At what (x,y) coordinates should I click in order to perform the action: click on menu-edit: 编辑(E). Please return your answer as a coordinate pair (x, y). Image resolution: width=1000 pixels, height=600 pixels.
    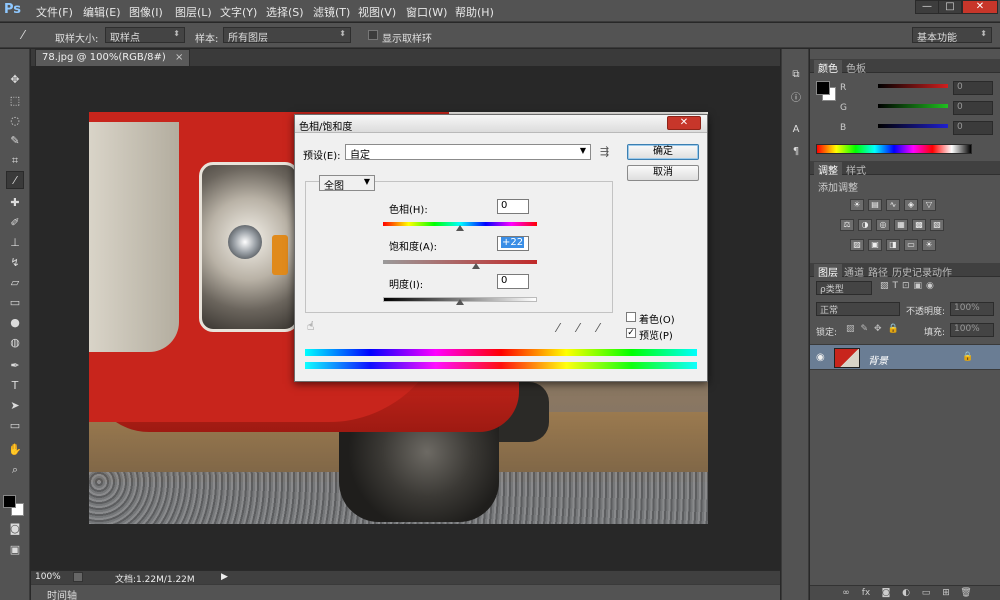
    Looking at the image, I should click on (102, 12).